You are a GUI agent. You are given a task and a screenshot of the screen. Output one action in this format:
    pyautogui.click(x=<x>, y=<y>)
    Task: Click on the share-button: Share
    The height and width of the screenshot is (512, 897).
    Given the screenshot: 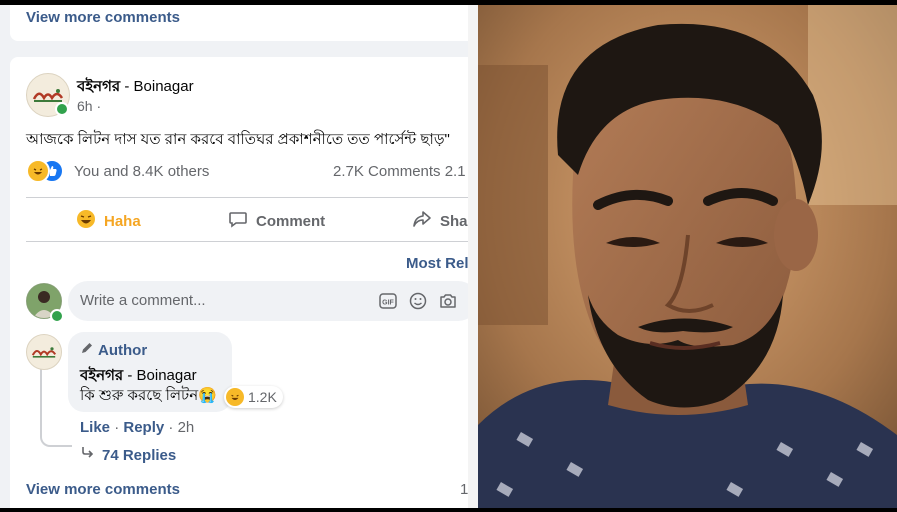 What is the action you would take?
    pyautogui.click(x=440, y=221)
    